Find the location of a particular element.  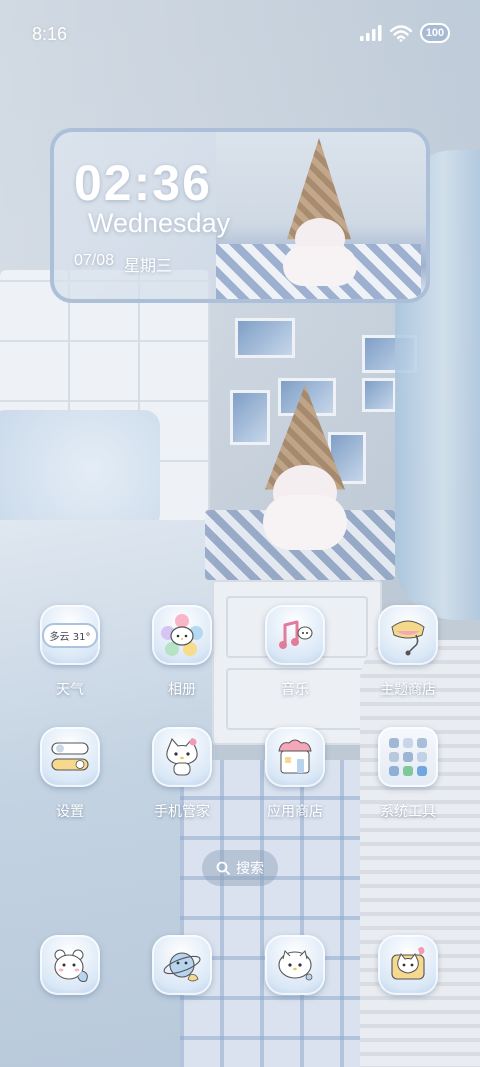

settings-toggle-icon is located at coordinates (70, 757).